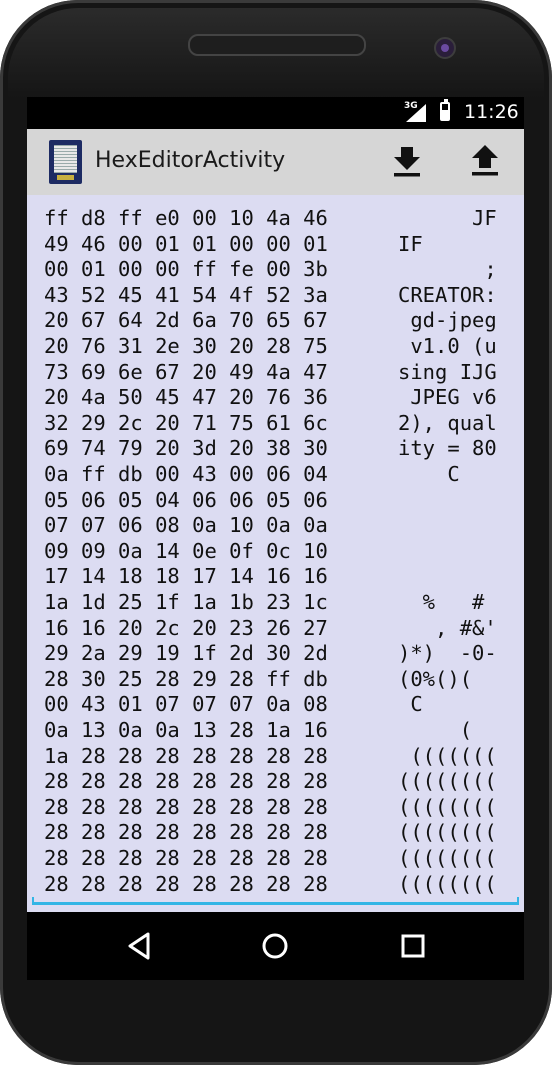 This screenshot has width=552, height=1065. I want to click on ascii-text: v1.0 (u, so click(447, 346).